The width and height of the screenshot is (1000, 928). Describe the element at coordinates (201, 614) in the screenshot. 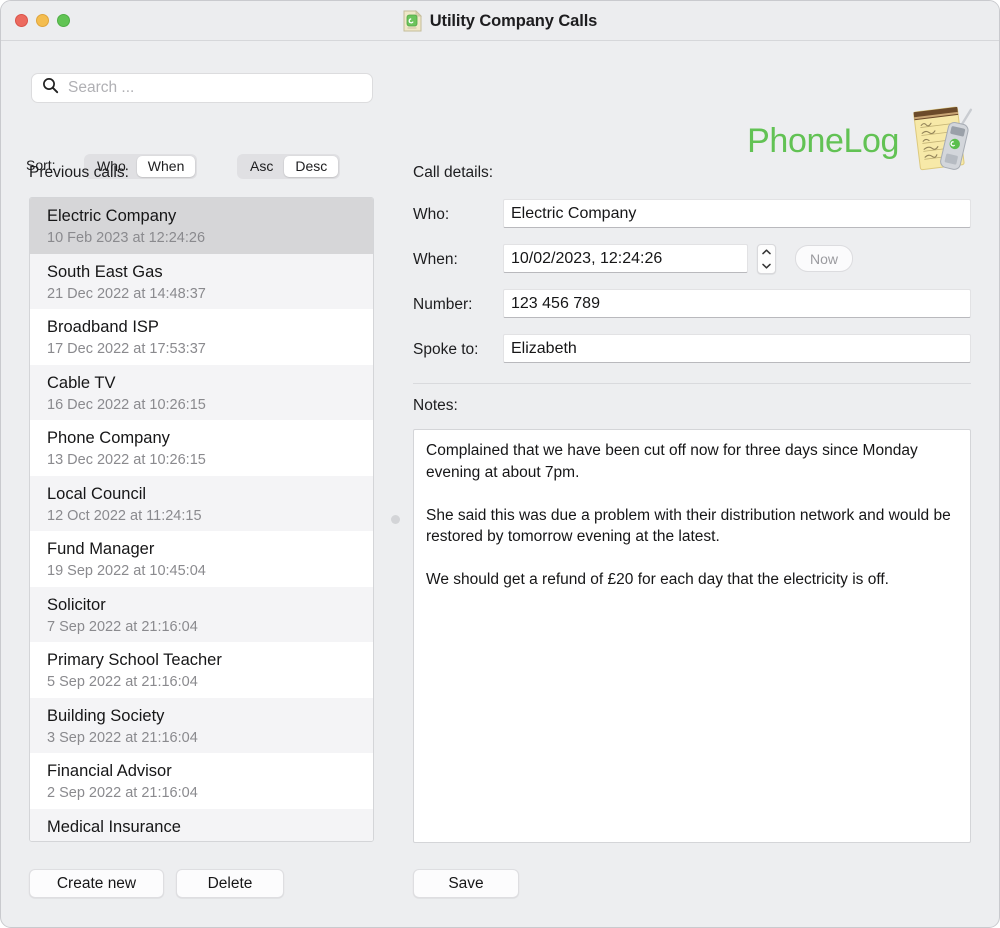

I see `call-list-item: Solicitor 7 Sep 2022 at 21:16:04` at that location.